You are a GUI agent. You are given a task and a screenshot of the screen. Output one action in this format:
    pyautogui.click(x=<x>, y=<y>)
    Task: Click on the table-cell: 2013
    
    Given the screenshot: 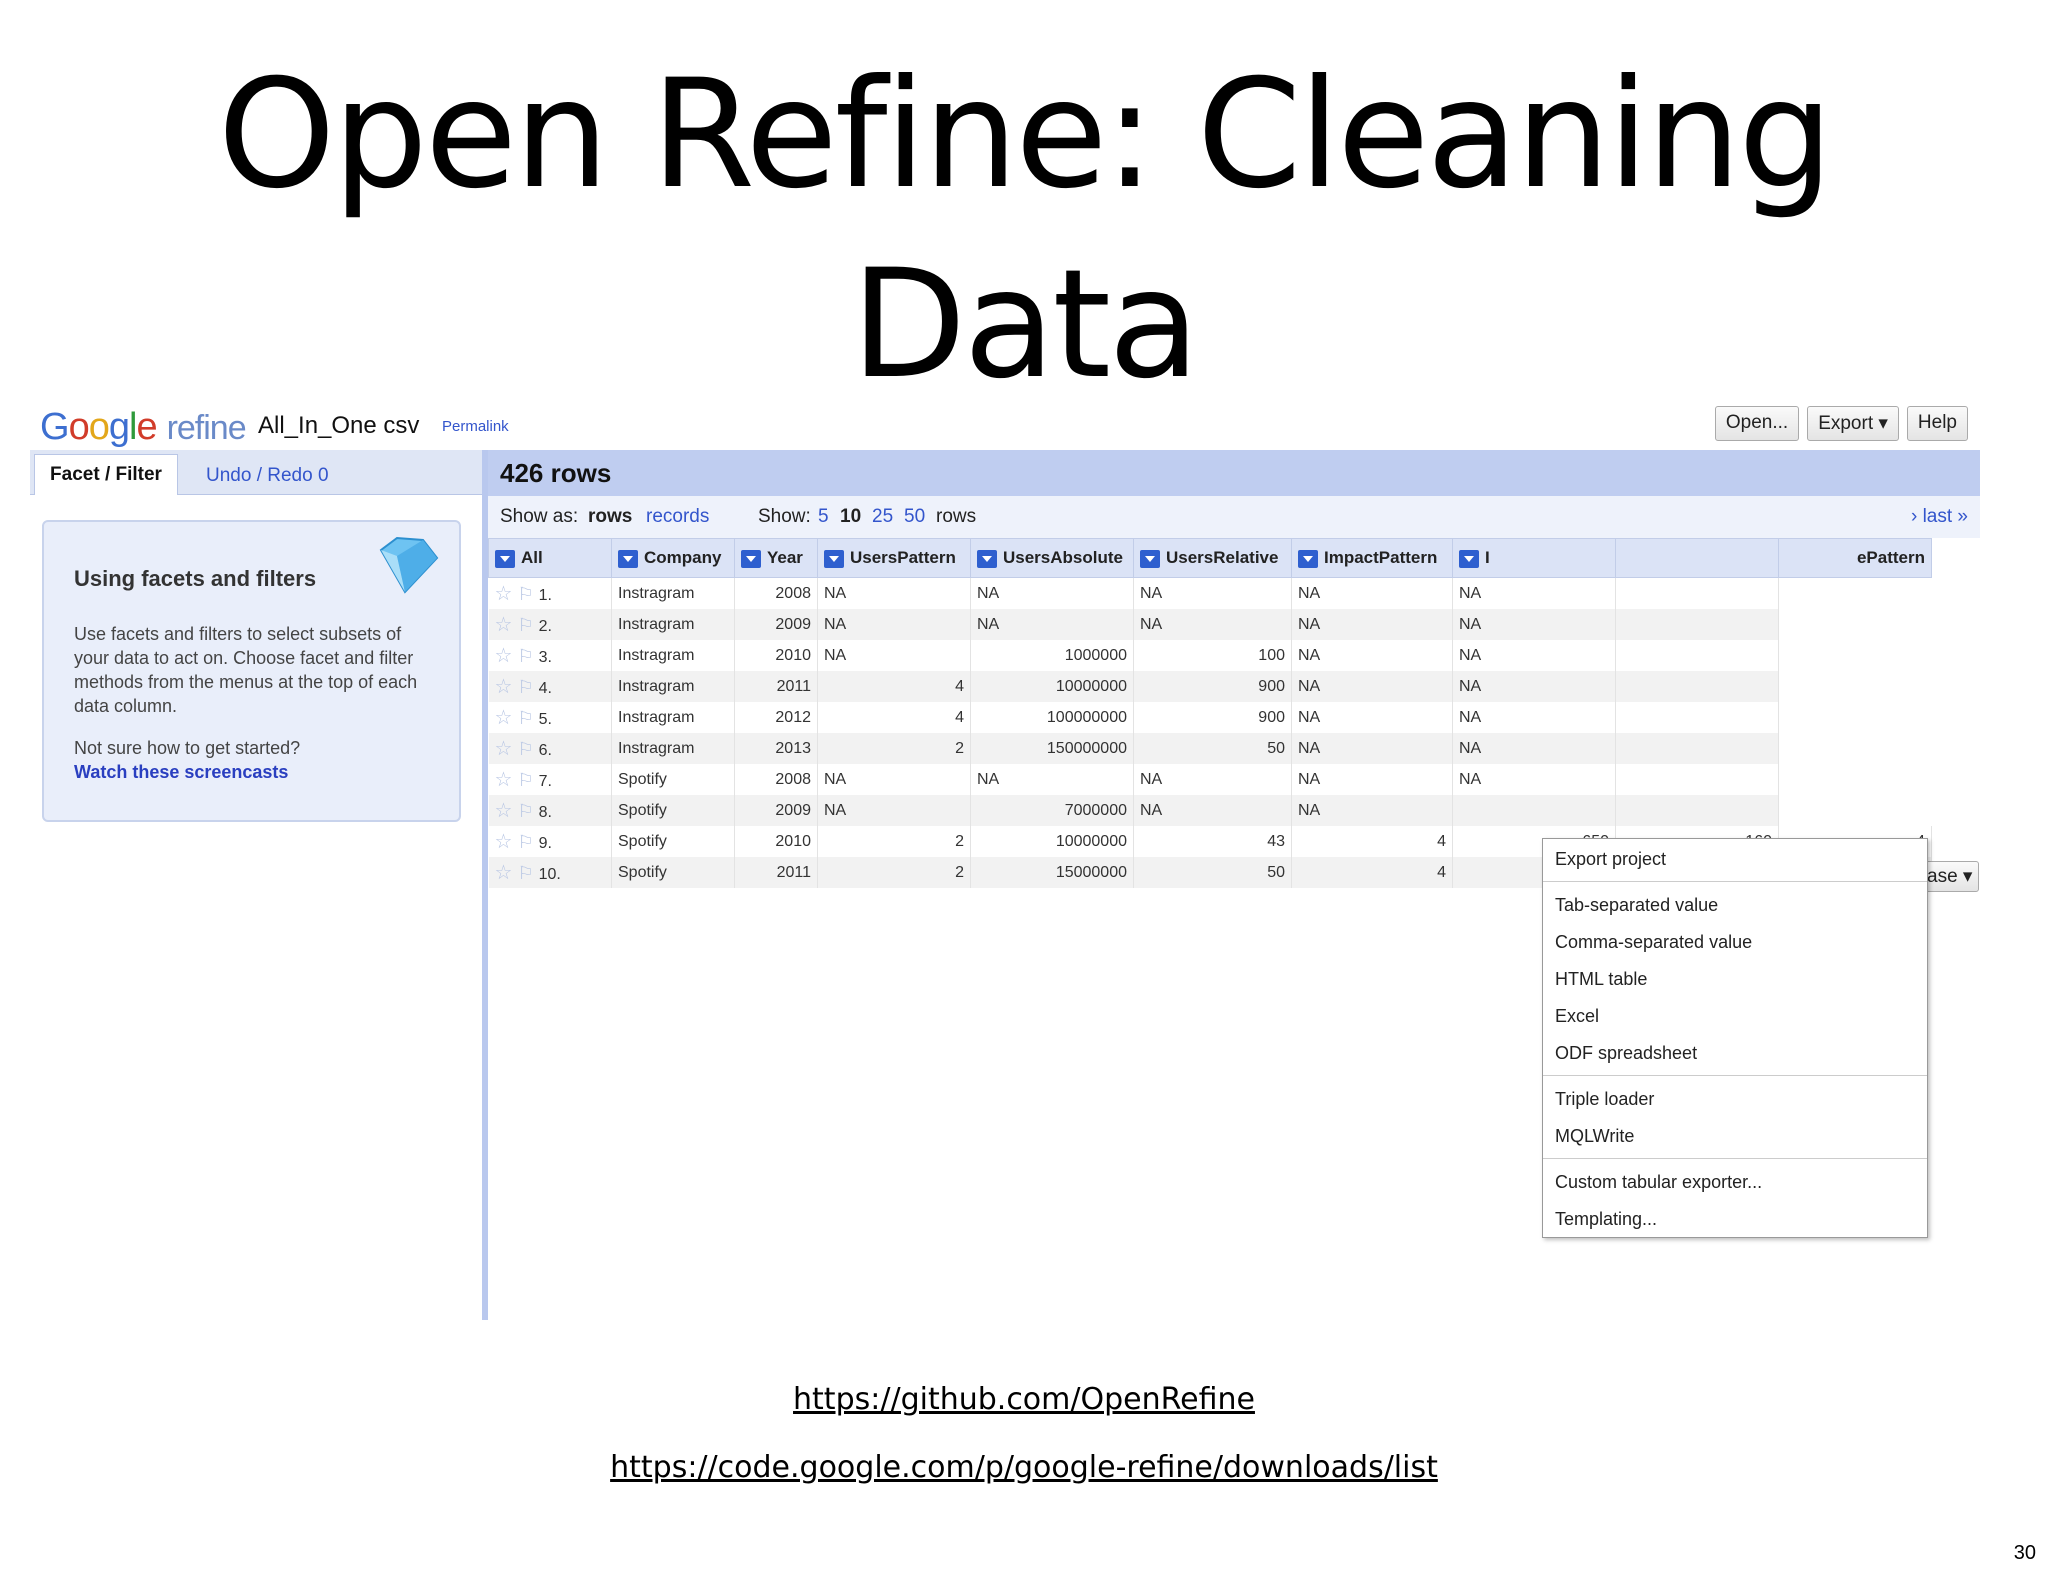 What is the action you would take?
    pyautogui.click(x=776, y=748)
    